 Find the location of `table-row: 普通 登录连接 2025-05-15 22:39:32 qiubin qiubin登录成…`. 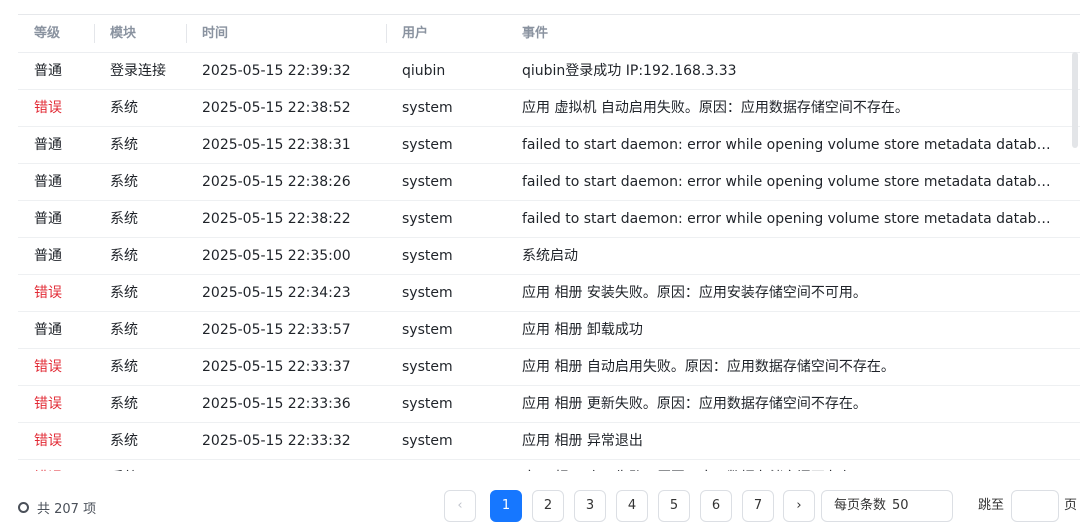

table-row: 普通 登录连接 2025-05-15 22:39:32 qiubin qiubin登录成… is located at coordinates (549, 71).